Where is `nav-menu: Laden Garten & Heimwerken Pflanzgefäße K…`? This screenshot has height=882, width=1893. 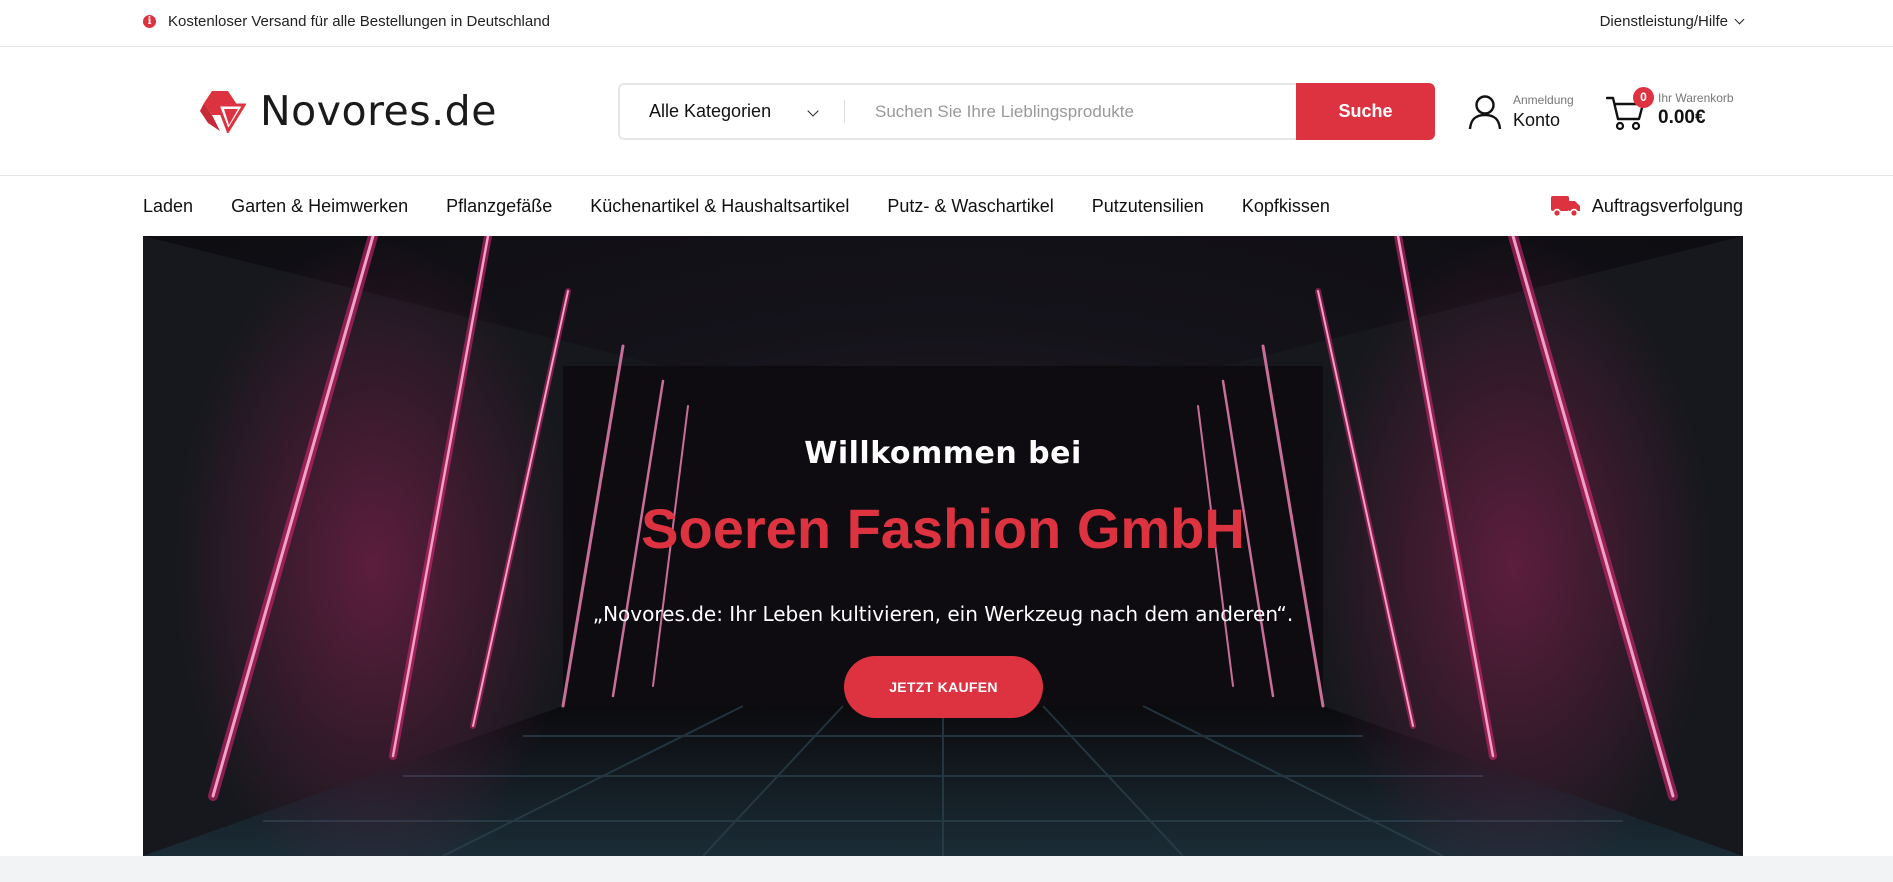
nav-menu: Laden Garten & Heimwerken Pflanzgefäße K… is located at coordinates (755, 206).